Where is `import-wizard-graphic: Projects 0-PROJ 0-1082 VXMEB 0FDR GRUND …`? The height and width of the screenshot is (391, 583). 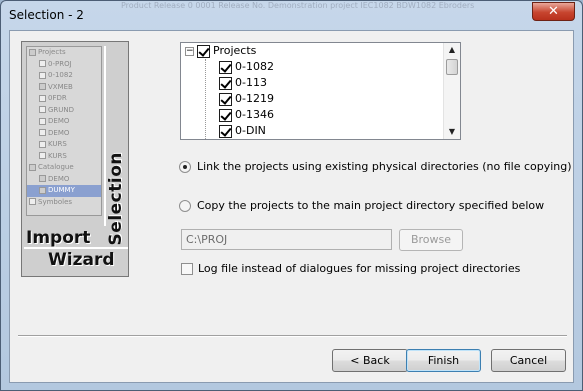 import-wizard-graphic: Projects 0-PROJ 0-1082 VXMEB 0FDR GRUND … is located at coordinates (75, 159).